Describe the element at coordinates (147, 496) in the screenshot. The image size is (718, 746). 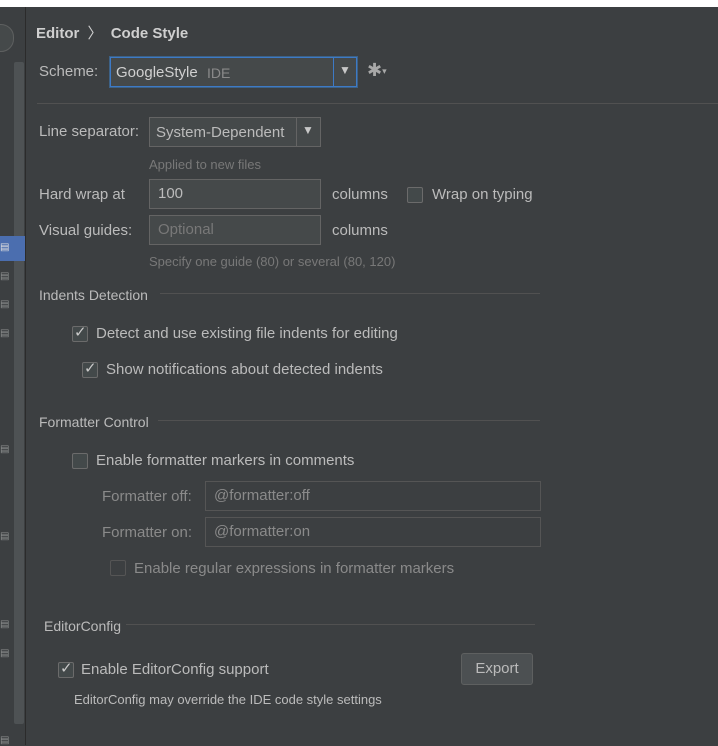
I see `formatter-off-label: Formatter off:` at that location.